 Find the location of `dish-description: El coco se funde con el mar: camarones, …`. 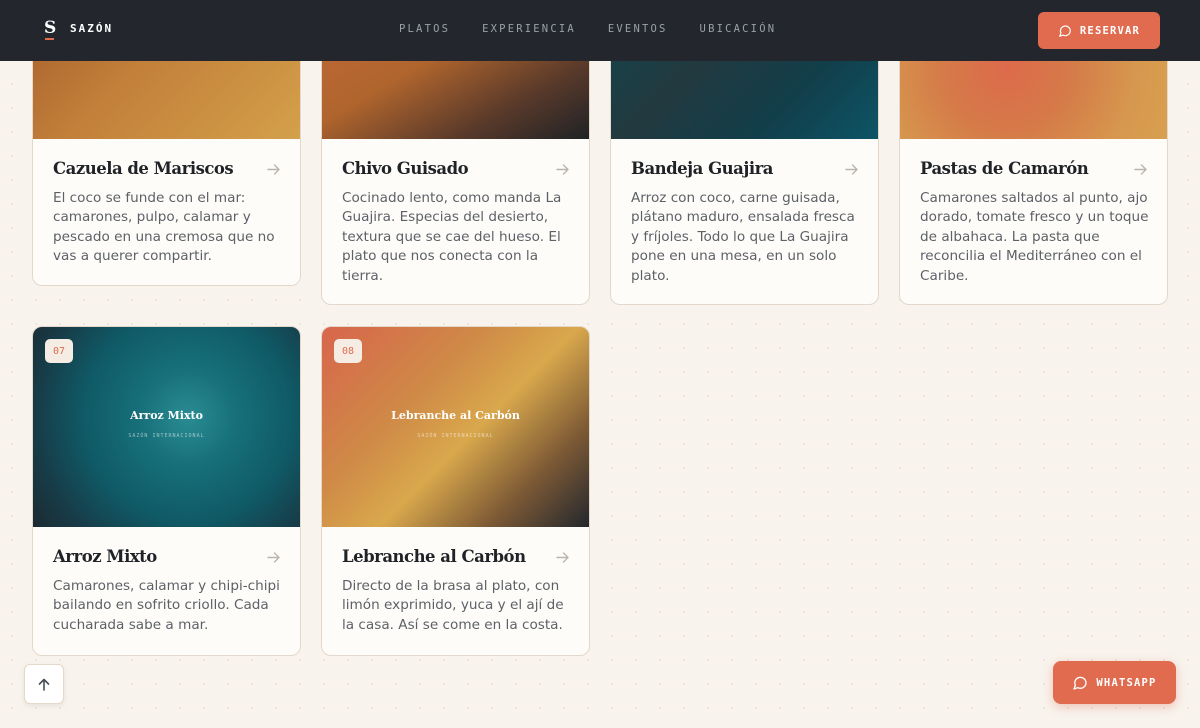

dish-description: El coco se funde con el mar: camarones, … is located at coordinates (164, 227).